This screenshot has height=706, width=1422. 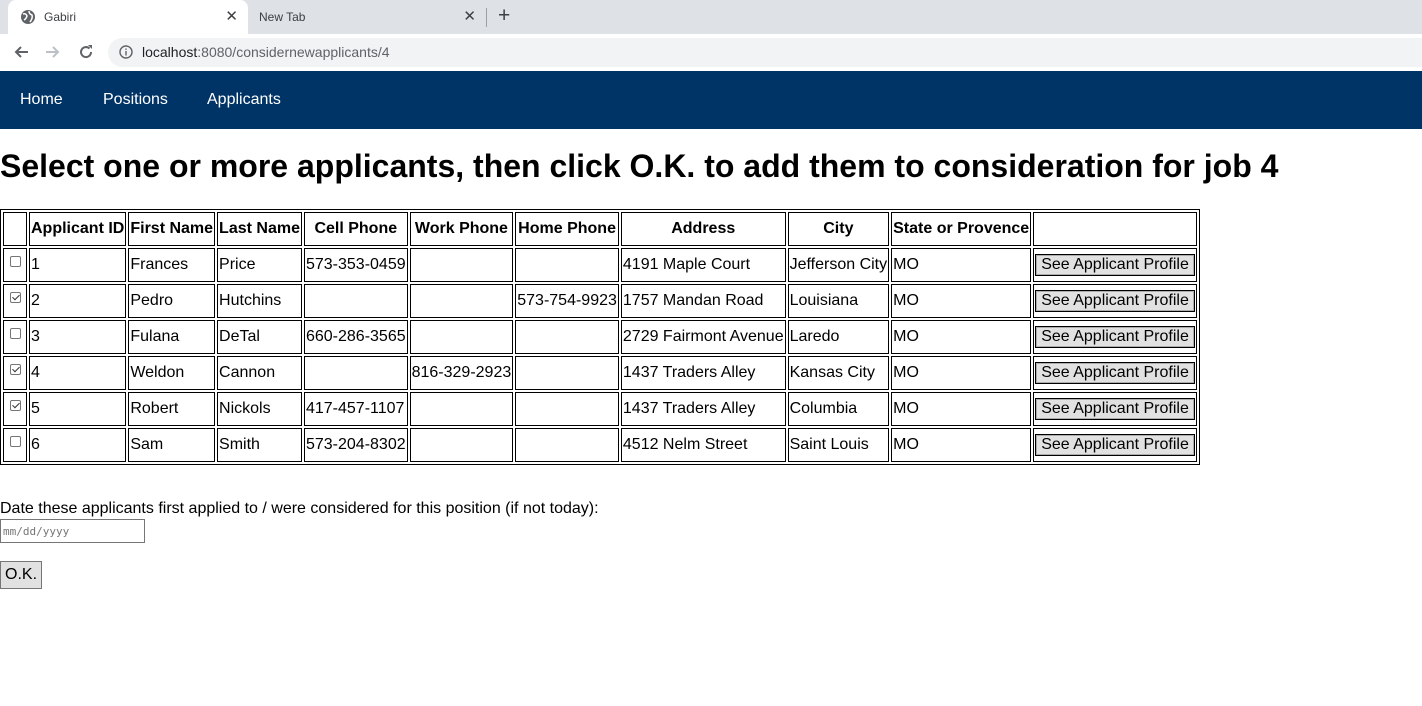 I want to click on tab-divider, so click(x=486, y=17).